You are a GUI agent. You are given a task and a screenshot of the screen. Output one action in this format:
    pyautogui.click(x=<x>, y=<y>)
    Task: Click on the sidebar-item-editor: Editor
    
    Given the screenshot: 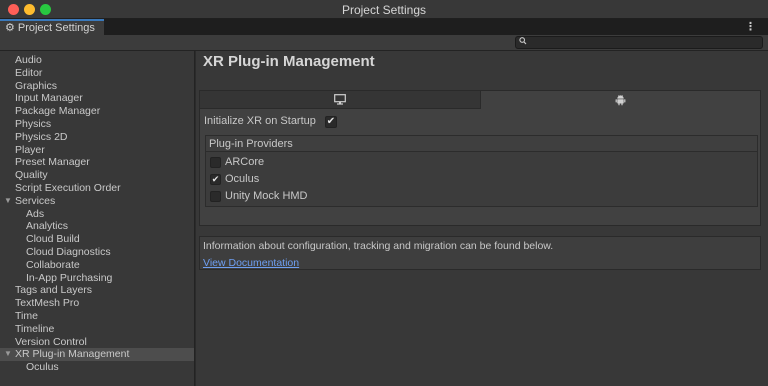 What is the action you would take?
    pyautogui.click(x=97, y=73)
    